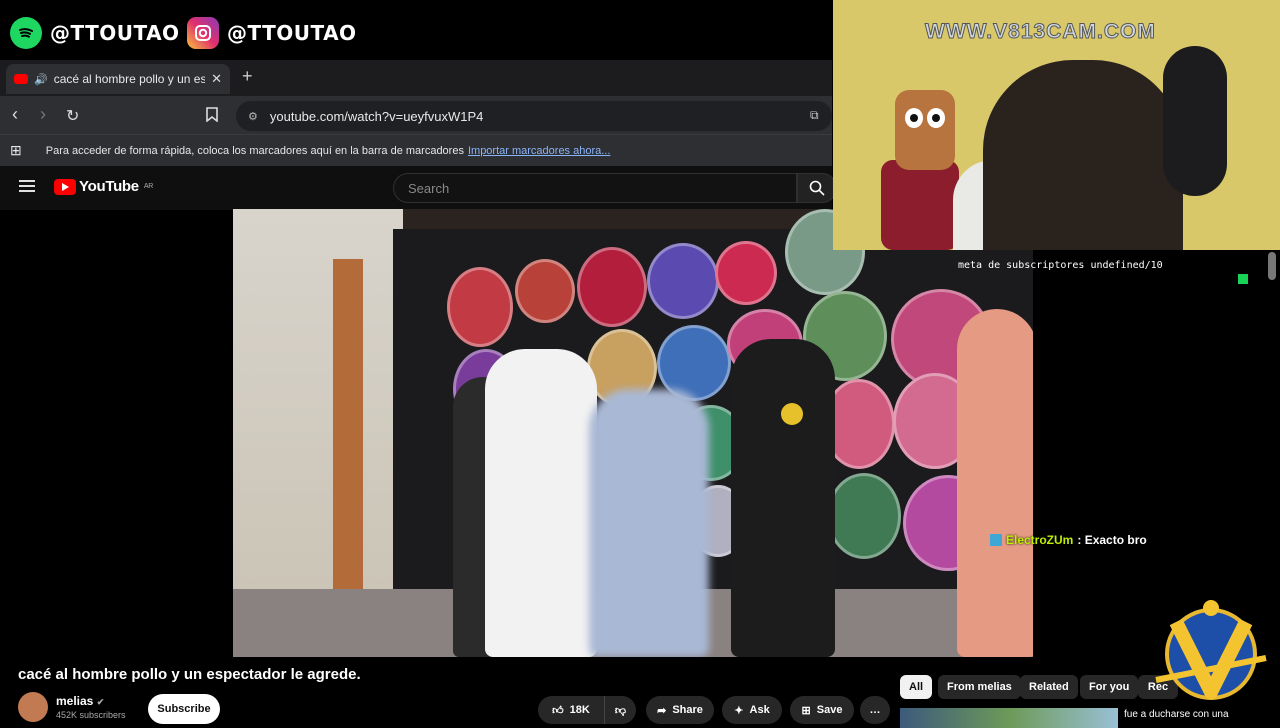 The width and height of the screenshot is (1280, 728). What do you see at coordinates (1195, 121) in the screenshot?
I see `microphone` at bounding box center [1195, 121].